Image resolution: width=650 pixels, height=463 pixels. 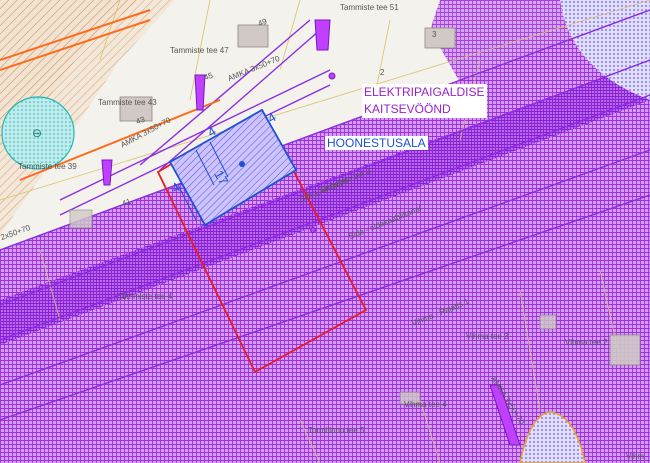 I want to click on house-number: 3, so click(x=434, y=34).